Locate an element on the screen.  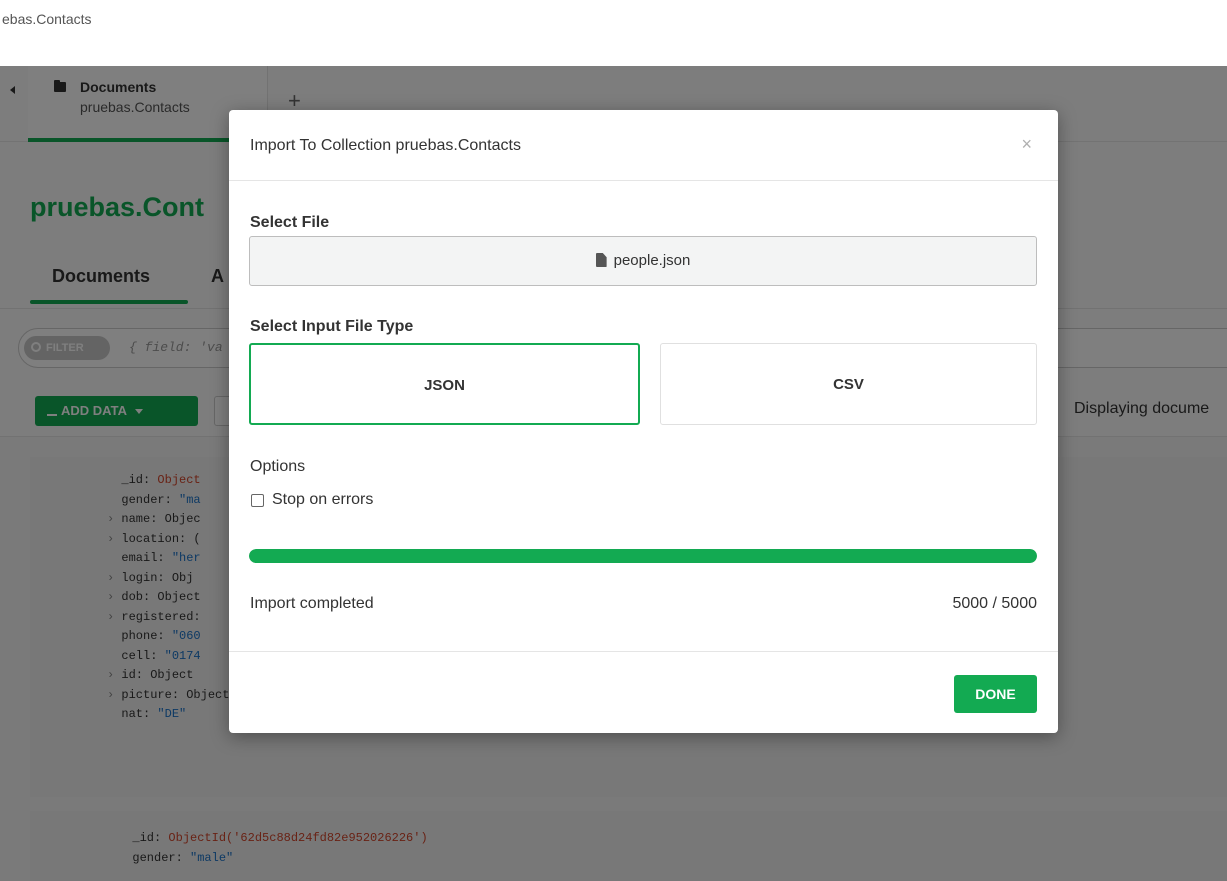
progress-bar is located at coordinates (643, 556).